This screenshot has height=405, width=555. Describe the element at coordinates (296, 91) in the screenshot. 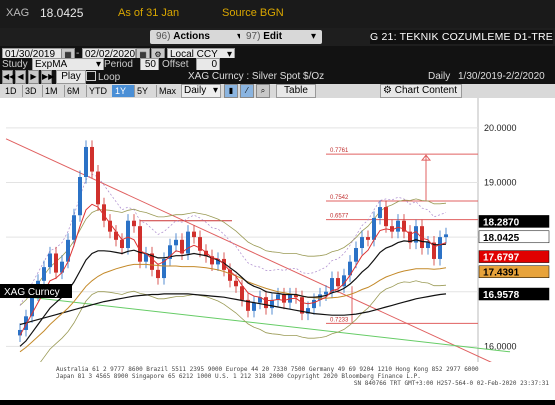

I see `table-button: Table` at that location.